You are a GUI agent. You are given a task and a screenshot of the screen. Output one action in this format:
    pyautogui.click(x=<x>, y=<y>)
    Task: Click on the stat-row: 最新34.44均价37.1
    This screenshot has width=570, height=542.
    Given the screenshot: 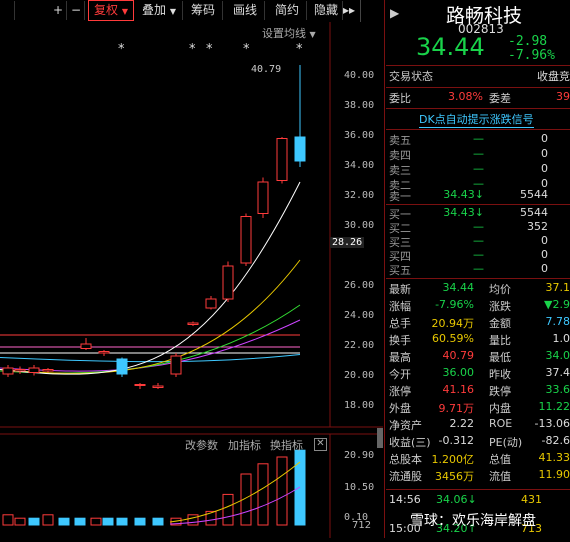 What is the action you would take?
    pyautogui.click(x=478, y=290)
    